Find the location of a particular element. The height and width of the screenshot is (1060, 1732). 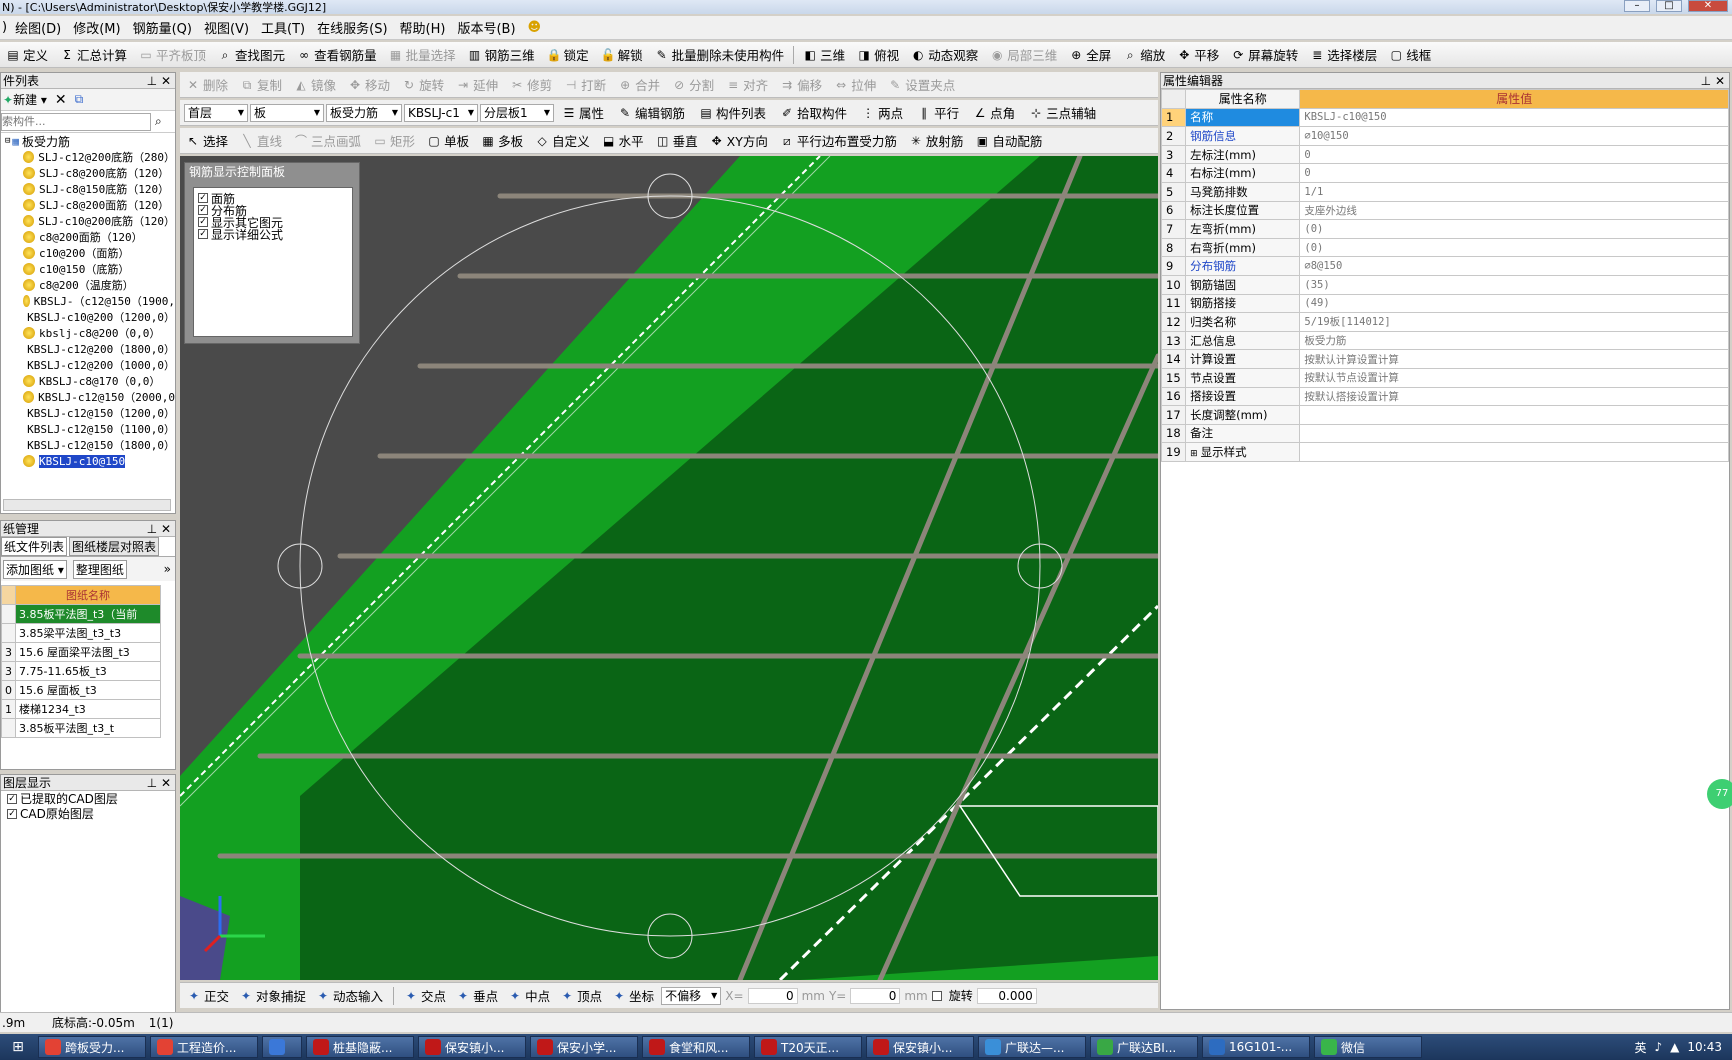

toolbar-button: ✕ 删除 is located at coordinates (207, 85).